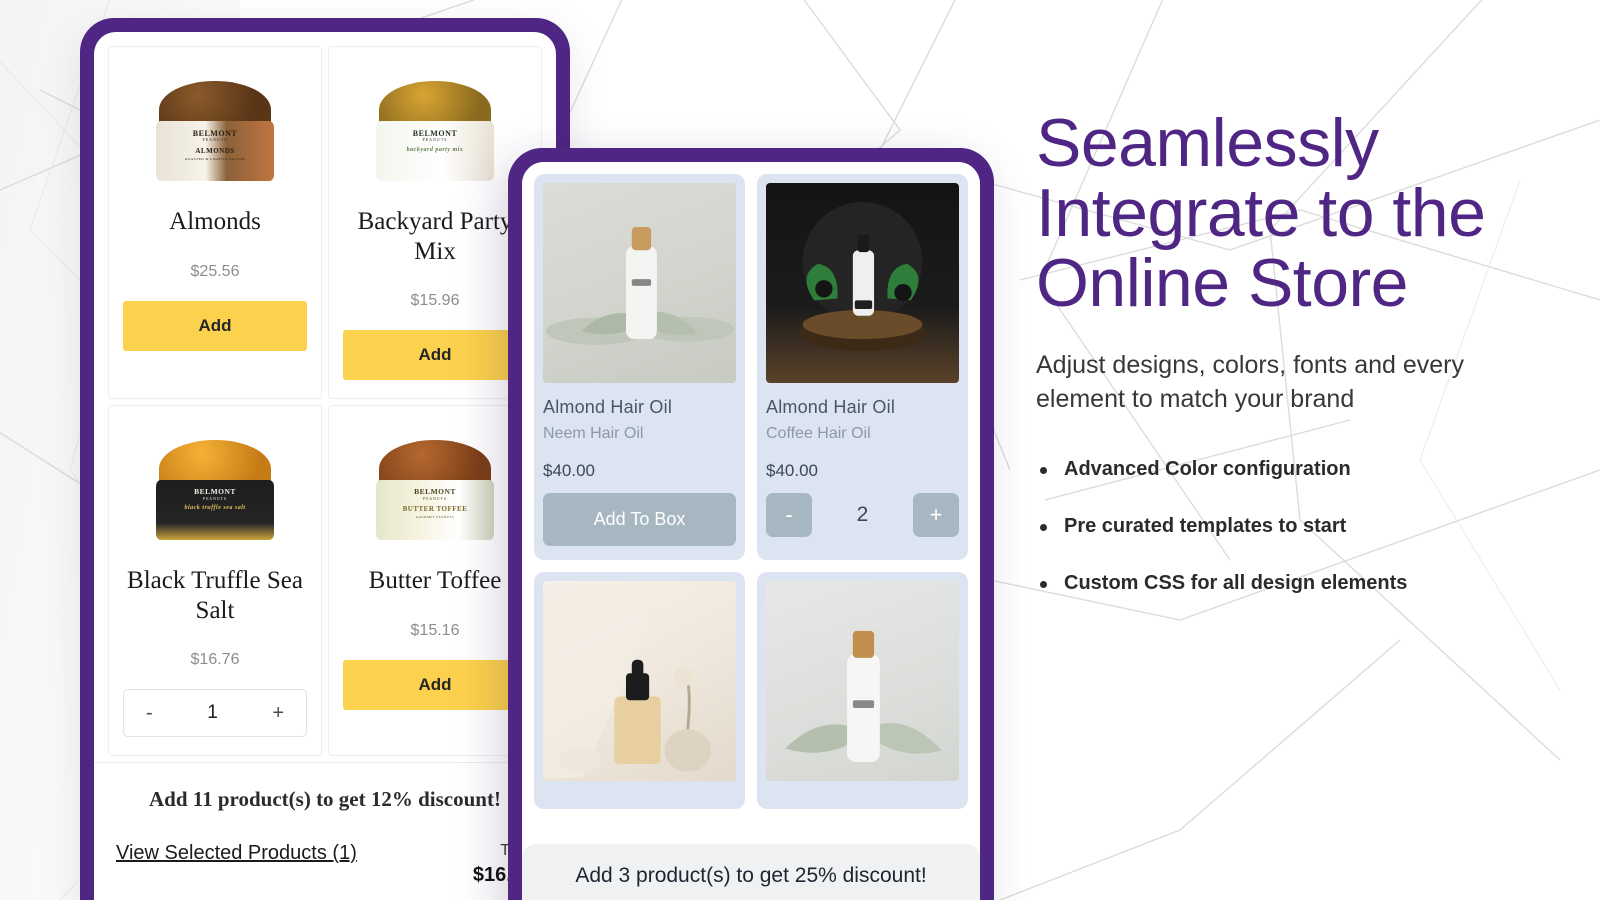  What do you see at coordinates (215, 507) in the screenshot?
I see `can-variant-line: black truffle sea salt` at bounding box center [215, 507].